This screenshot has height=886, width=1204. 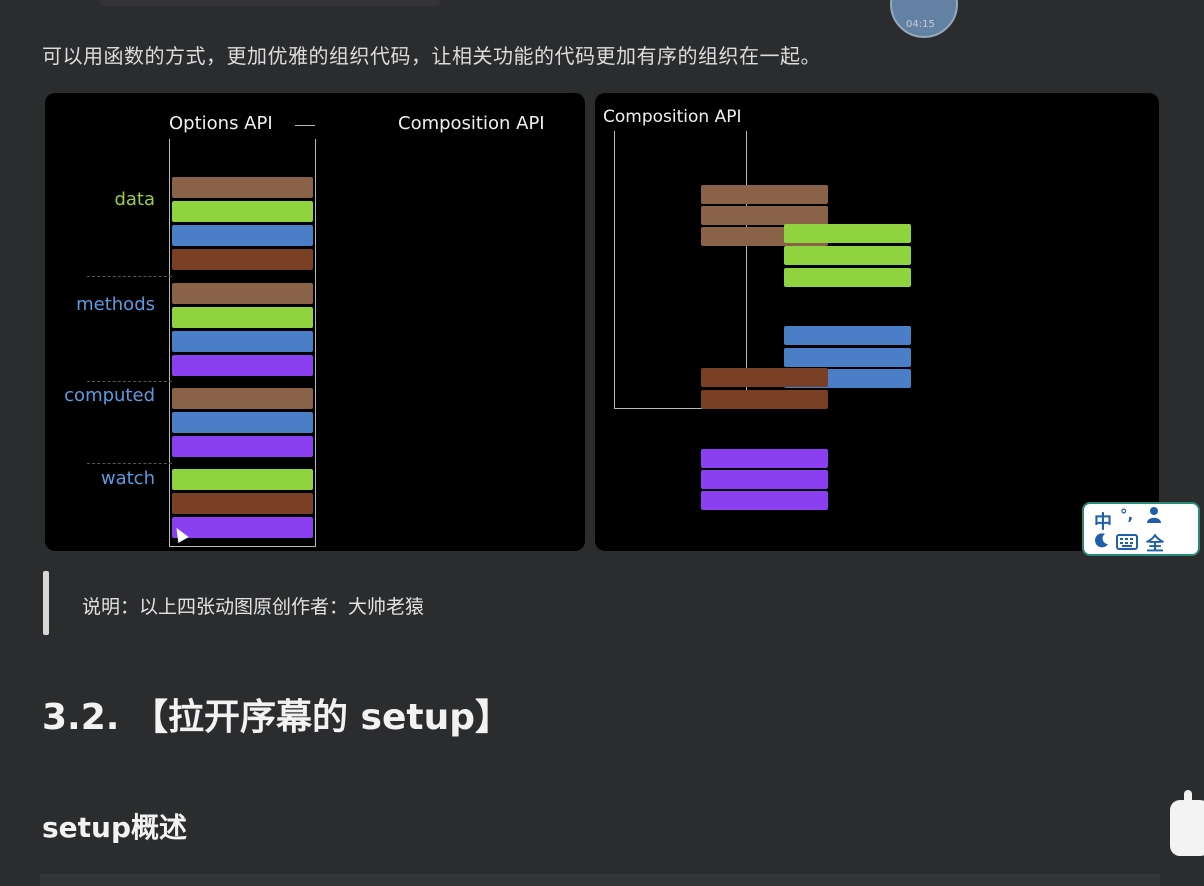 I want to click on ime-punctuation-toggle: °,, so click(x=1126, y=515).